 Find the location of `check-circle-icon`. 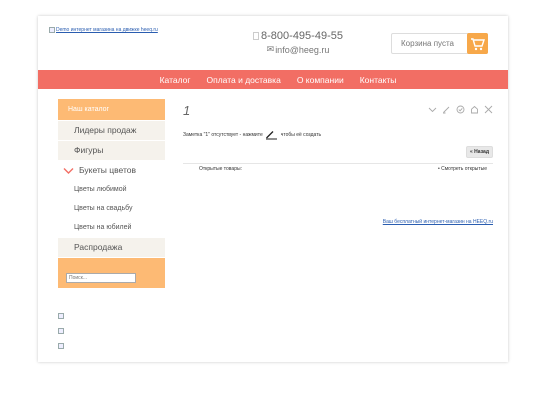

check-circle-icon is located at coordinates (460, 109).